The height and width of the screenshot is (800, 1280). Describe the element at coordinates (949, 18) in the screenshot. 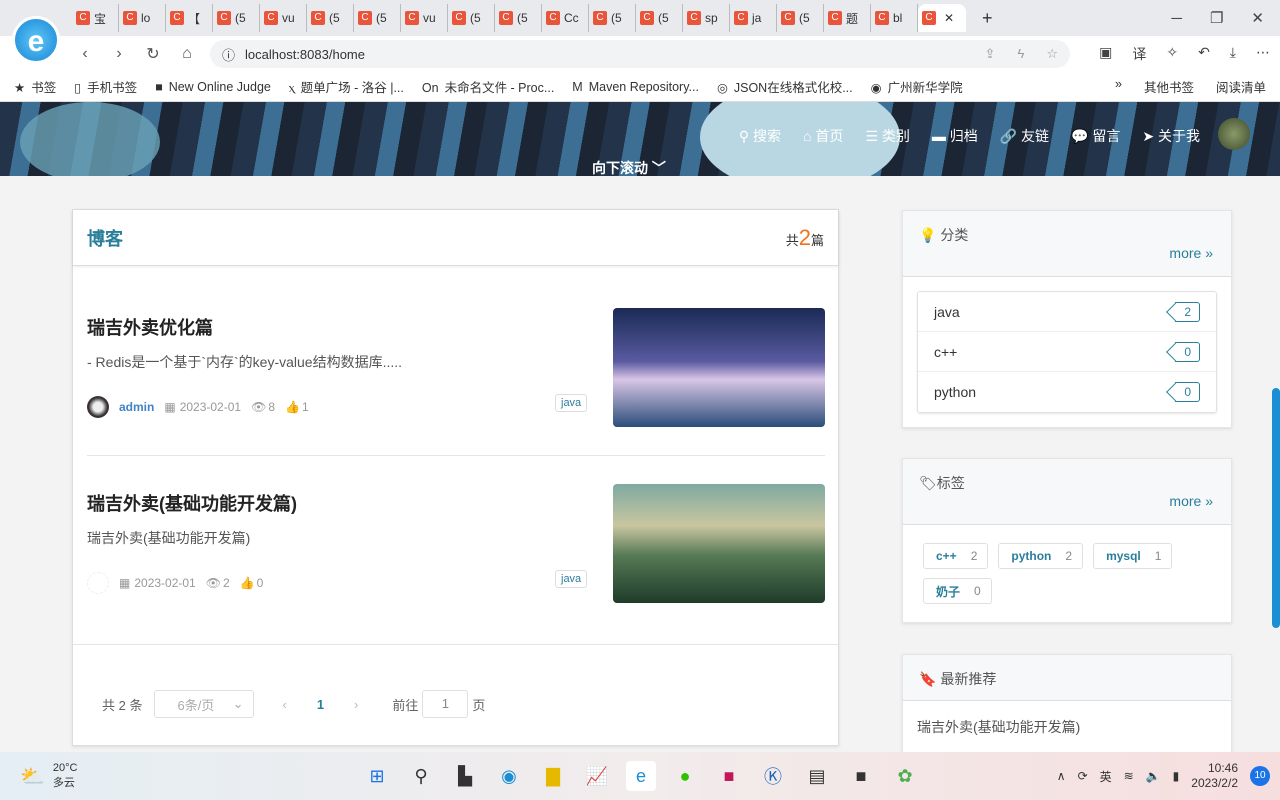

I see `close-tab-icon: ✕` at that location.